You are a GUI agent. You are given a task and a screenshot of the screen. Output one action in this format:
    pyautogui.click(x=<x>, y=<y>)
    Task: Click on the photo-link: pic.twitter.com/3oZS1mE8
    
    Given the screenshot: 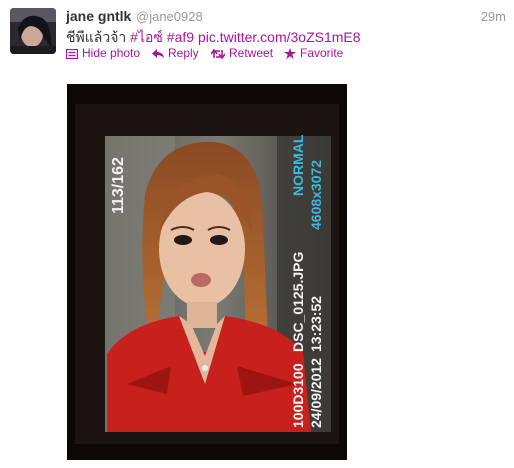 What is the action you would take?
    pyautogui.click(x=279, y=37)
    